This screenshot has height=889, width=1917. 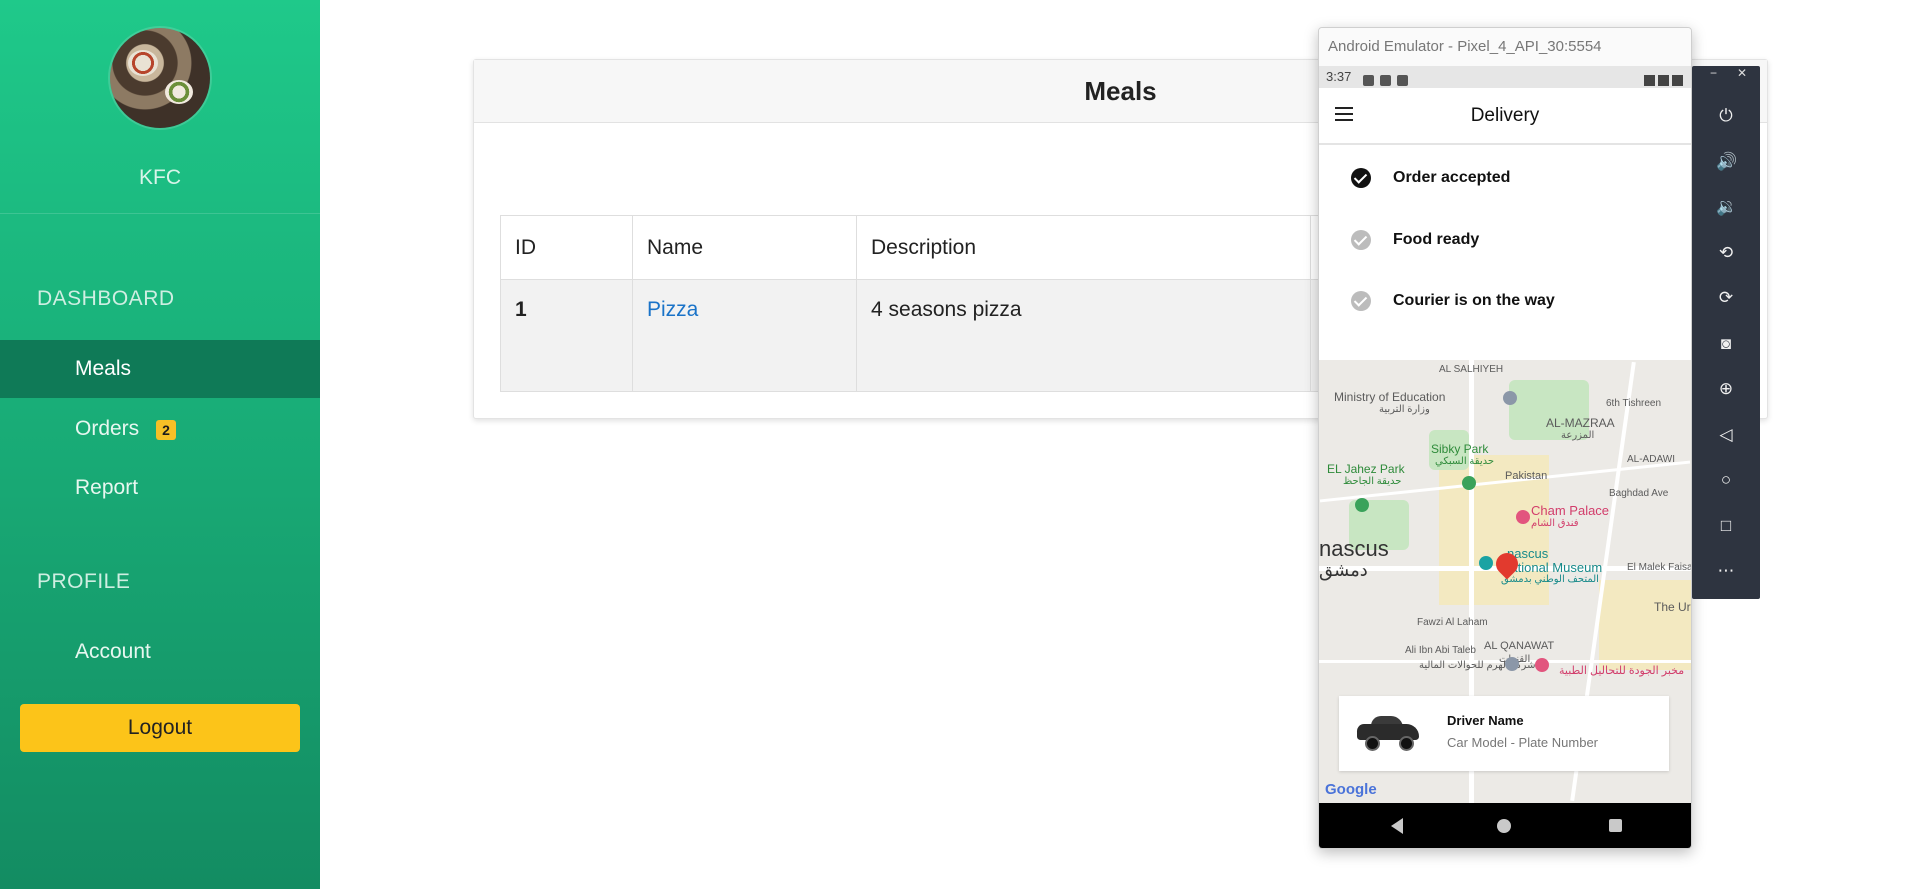 I want to click on map-label: Cham Palace, so click(x=1570, y=510).